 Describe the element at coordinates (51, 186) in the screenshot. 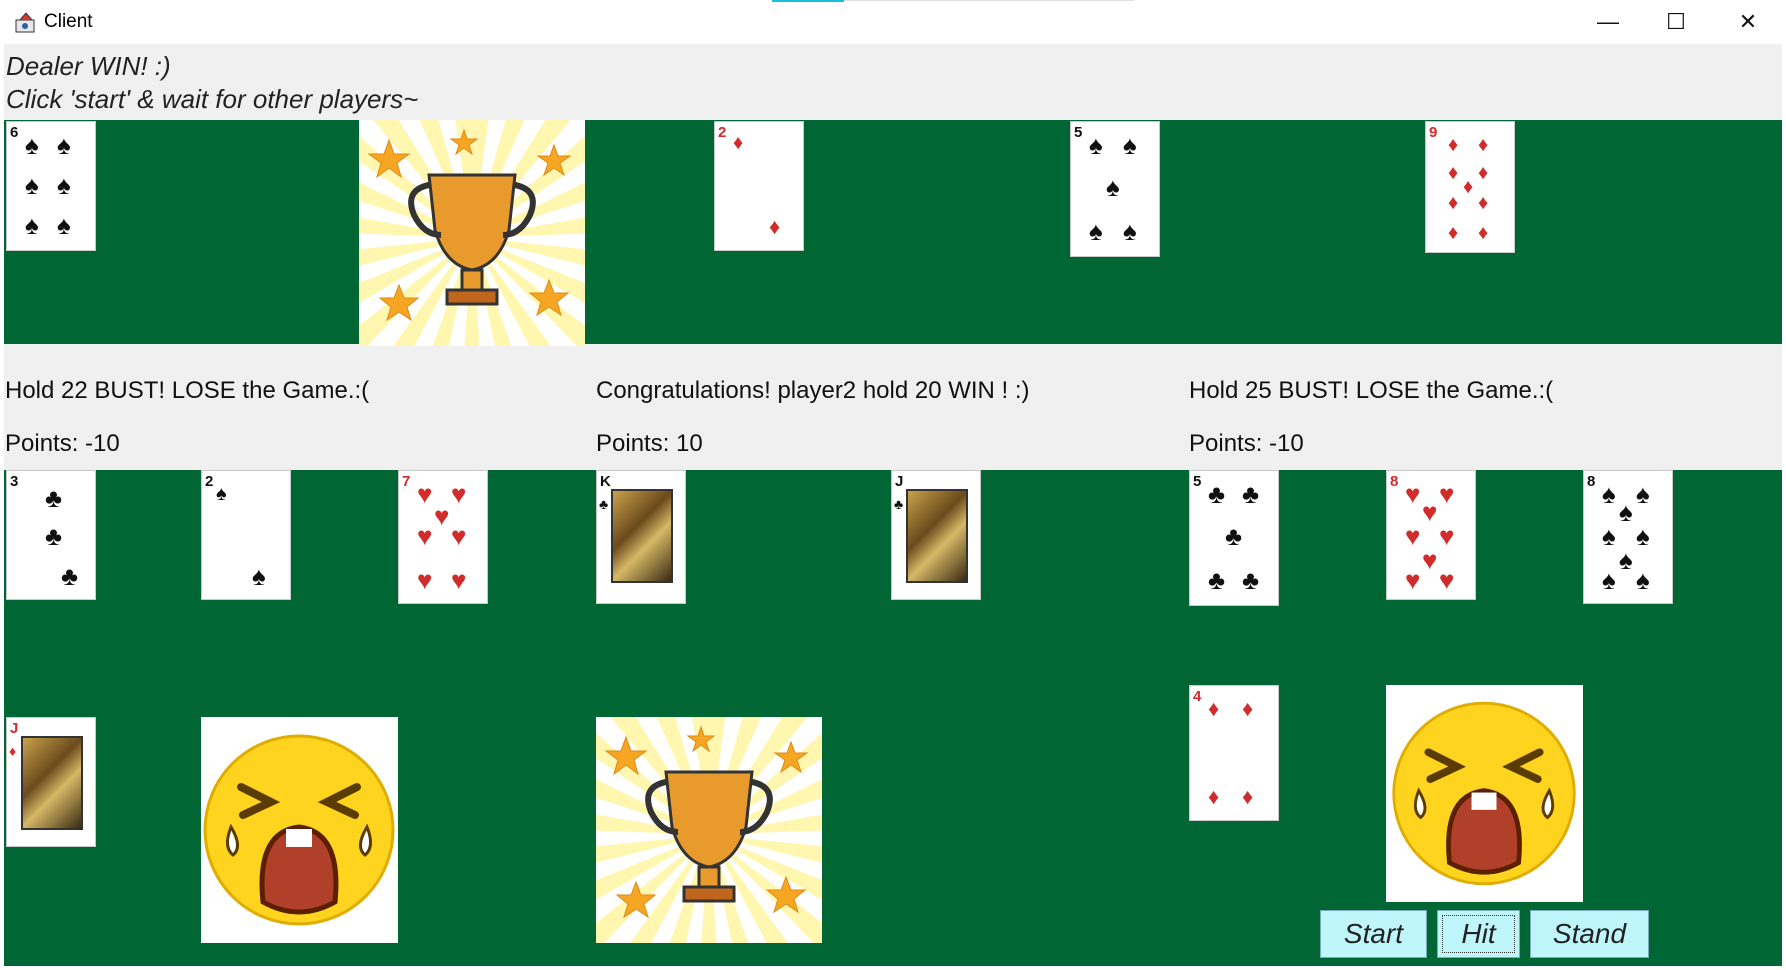

I see `dealer-card: 6 ♠ ♠ ♠ ♠ ♠ ♠` at that location.